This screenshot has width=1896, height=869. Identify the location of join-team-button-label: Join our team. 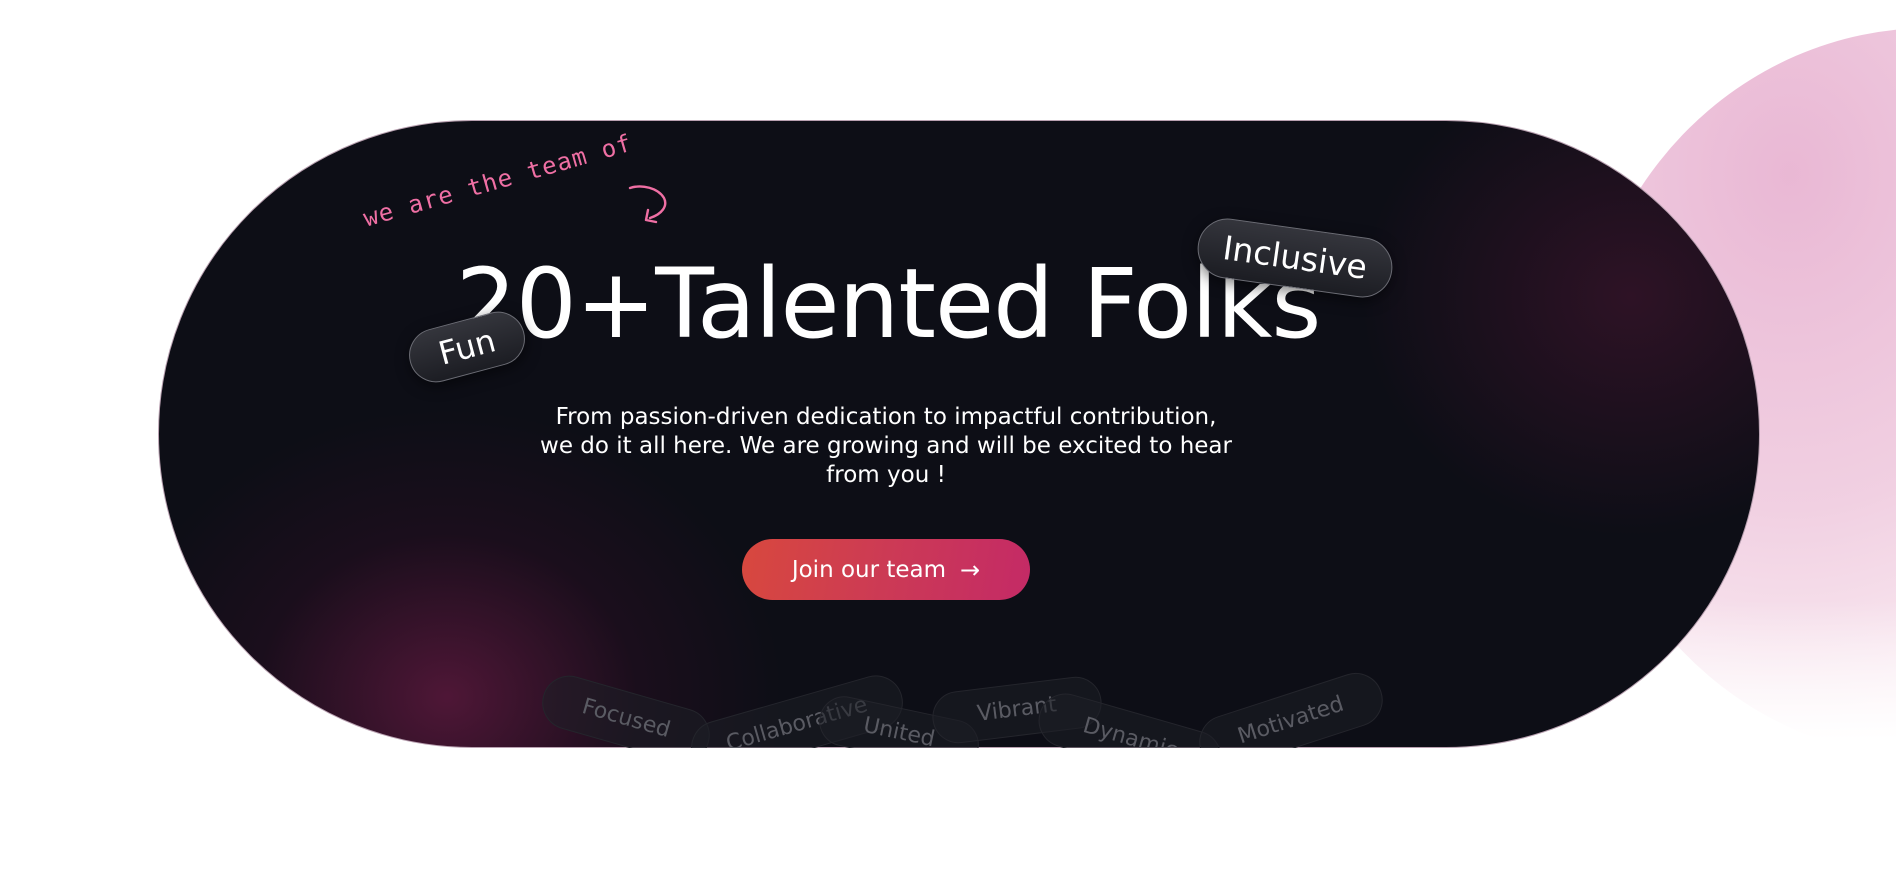
(869, 569).